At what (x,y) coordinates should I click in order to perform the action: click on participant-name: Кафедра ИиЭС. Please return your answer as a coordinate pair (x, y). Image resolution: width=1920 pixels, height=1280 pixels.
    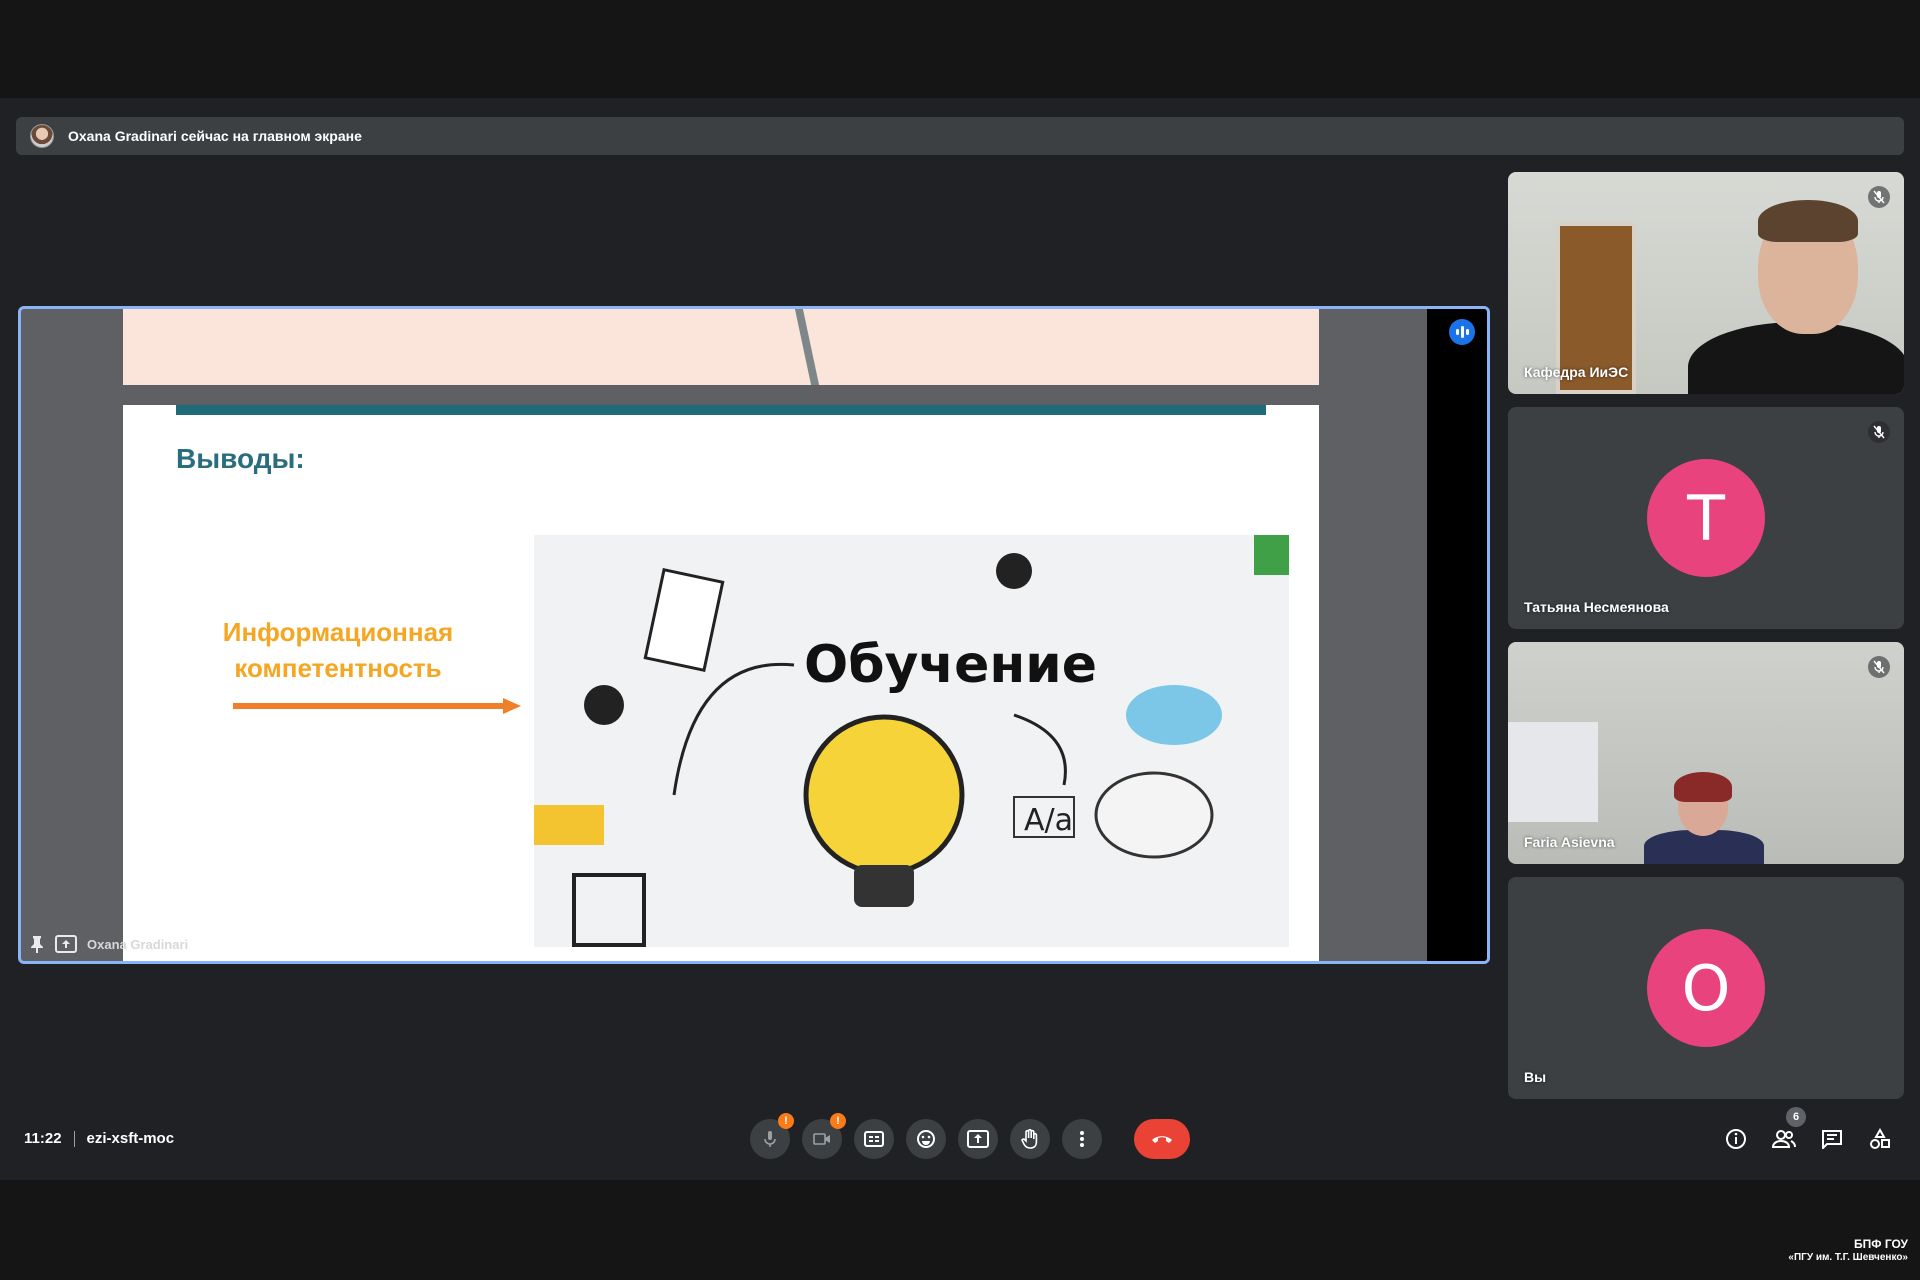
    Looking at the image, I should click on (1576, 372).